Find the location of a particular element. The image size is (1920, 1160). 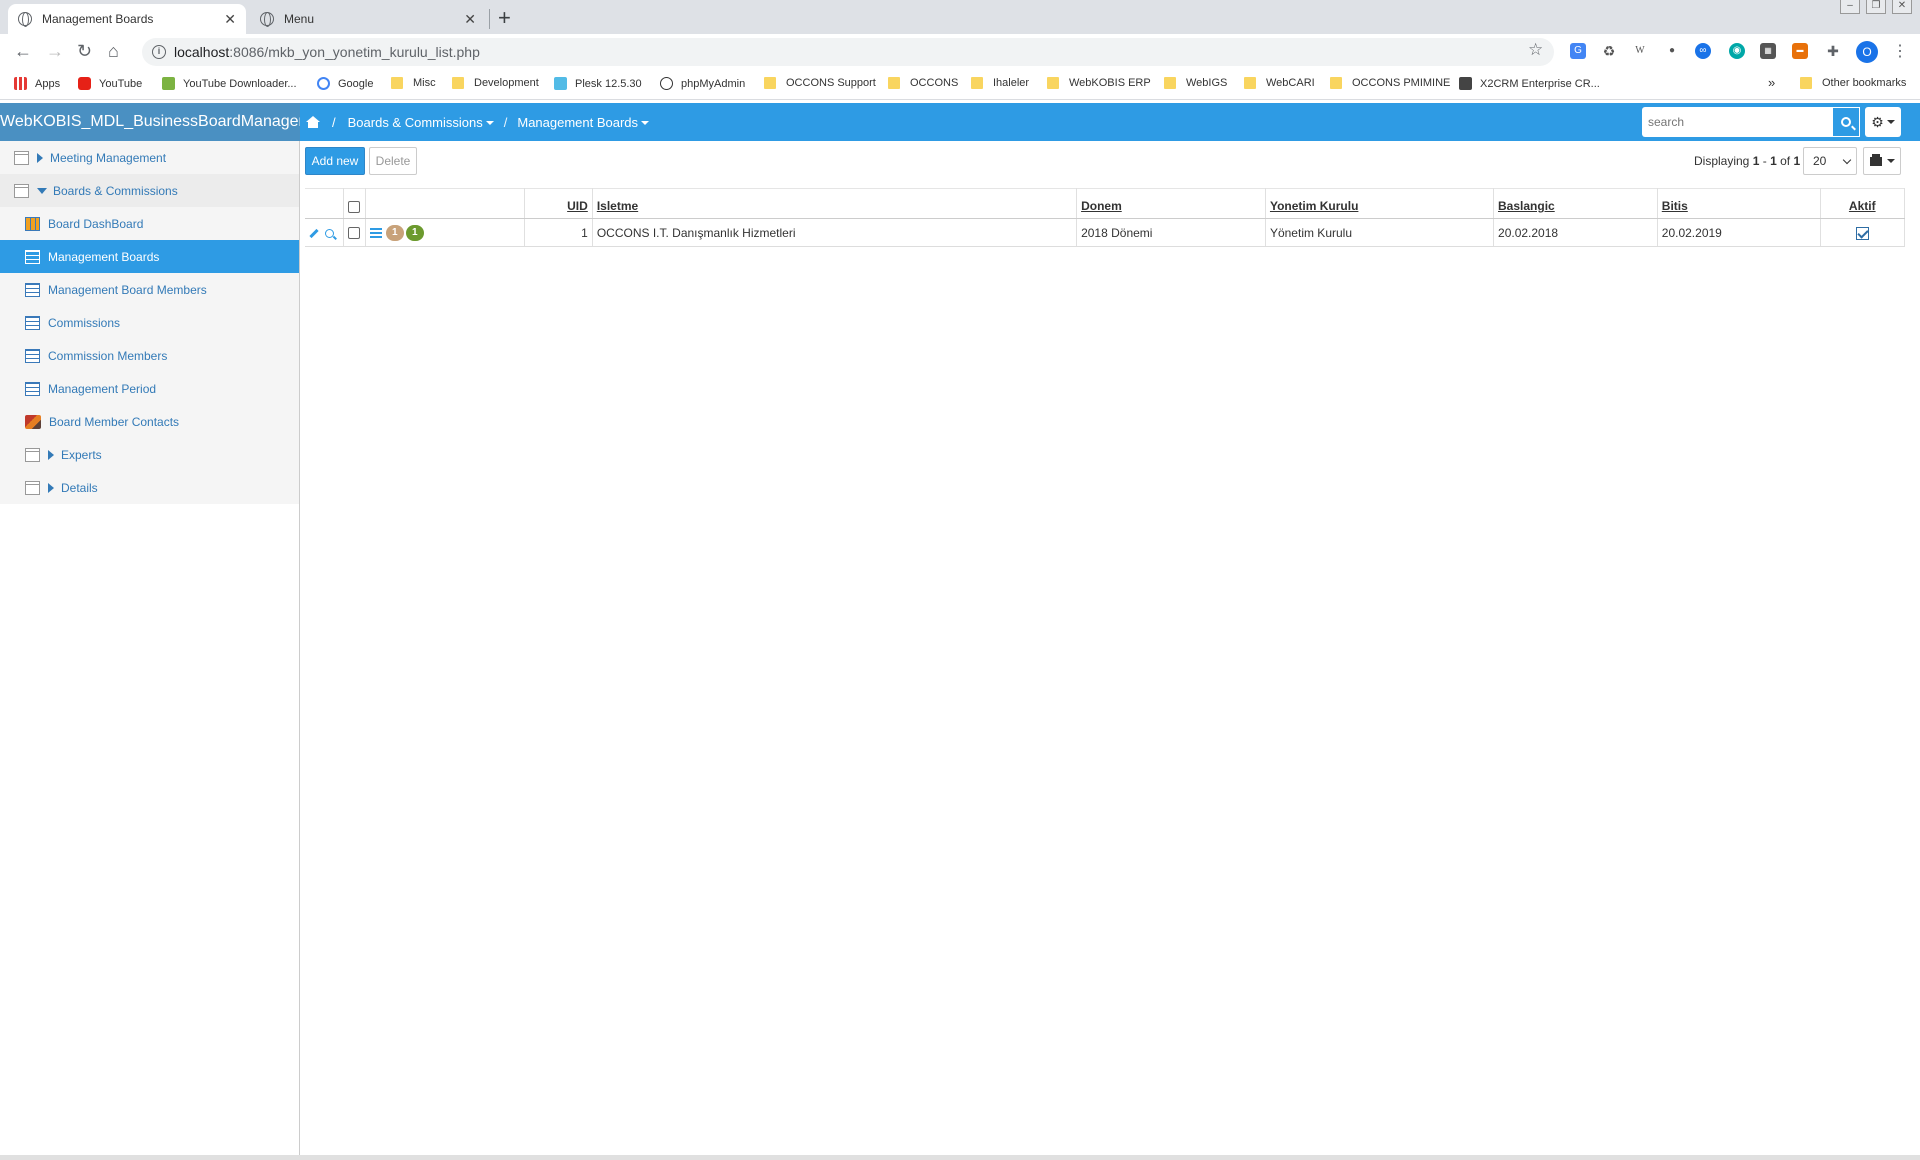

cart-extension-icon: ▬ is located at coordinates (1800, 51).